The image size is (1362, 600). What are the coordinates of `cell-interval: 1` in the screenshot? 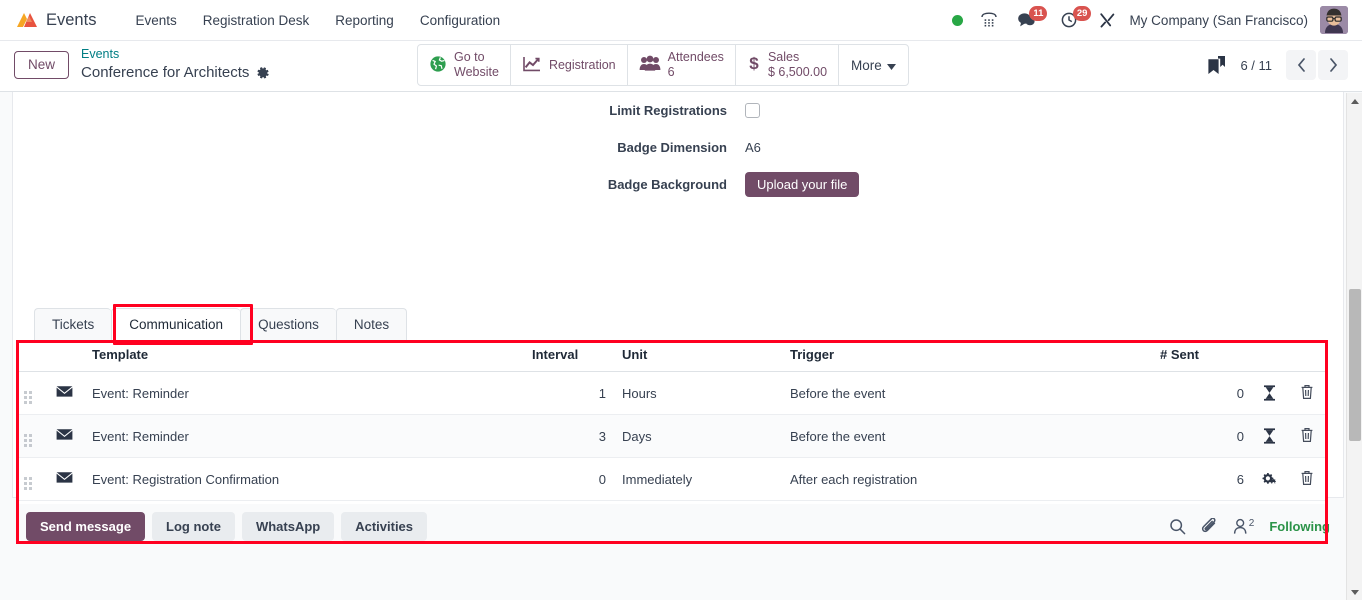 It's located at (569, 393).